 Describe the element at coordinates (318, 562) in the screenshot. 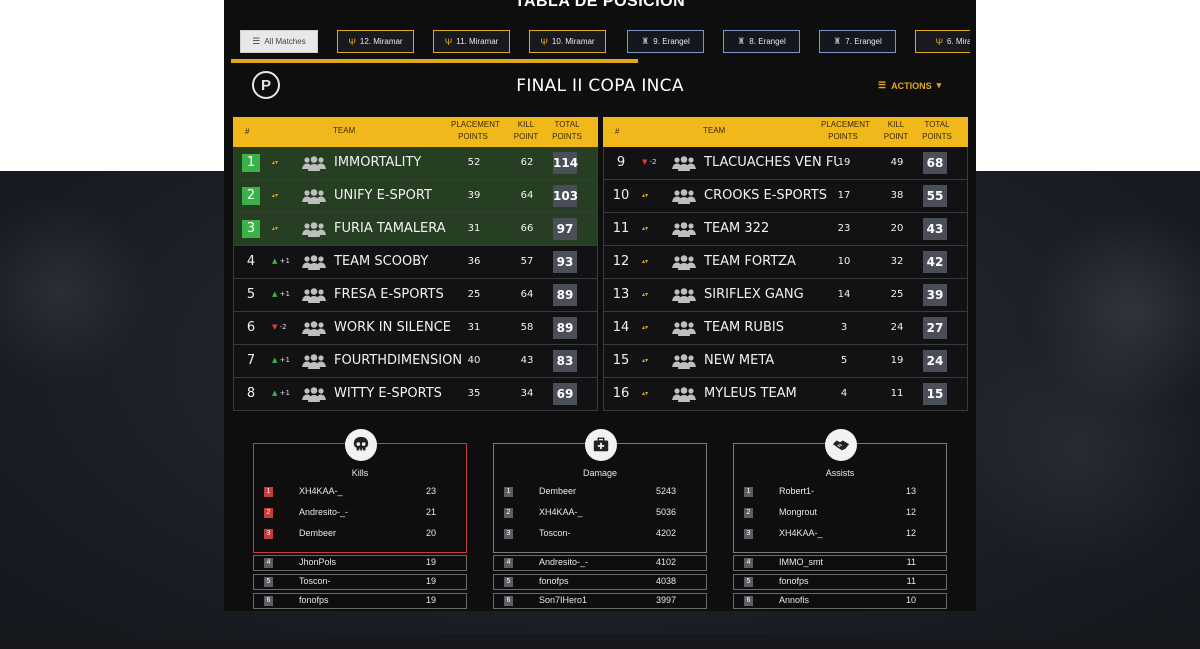

I see `player-name: JhonPols` at that location.